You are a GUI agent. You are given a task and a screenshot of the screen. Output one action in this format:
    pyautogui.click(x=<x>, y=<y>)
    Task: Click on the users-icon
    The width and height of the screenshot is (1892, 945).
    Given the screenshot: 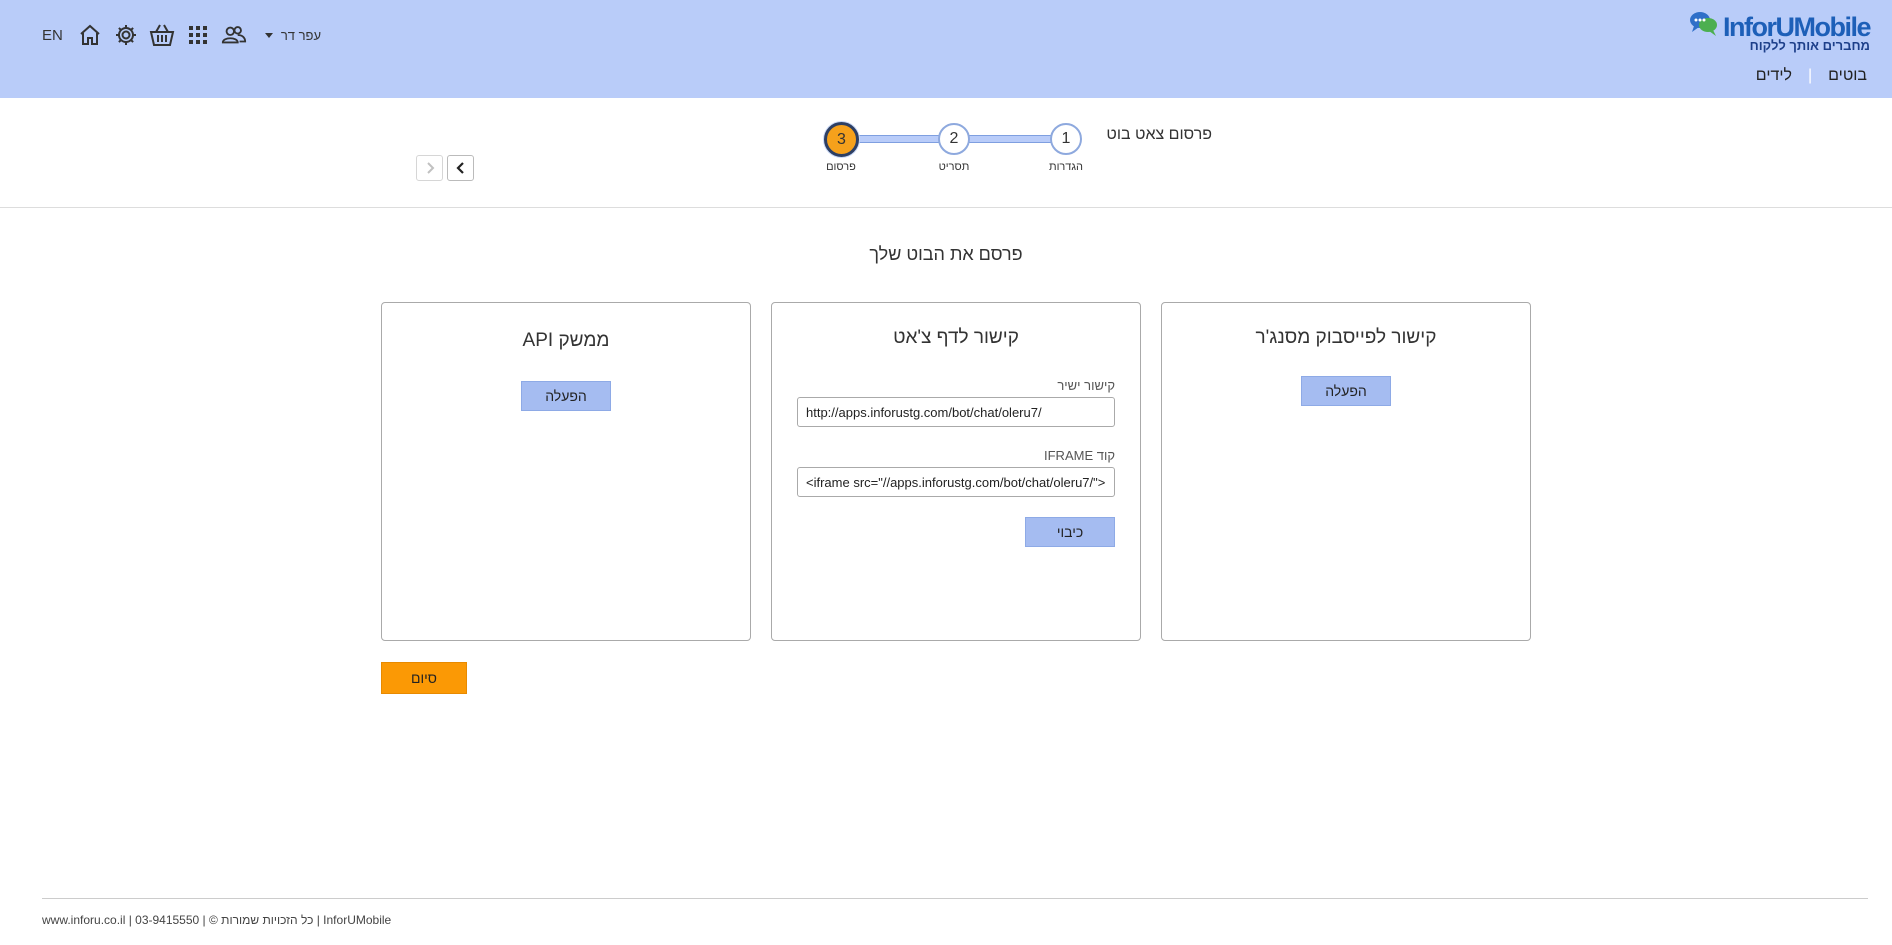 What is the action you would take?
    pyautogui.click(x=234, y=35)
    